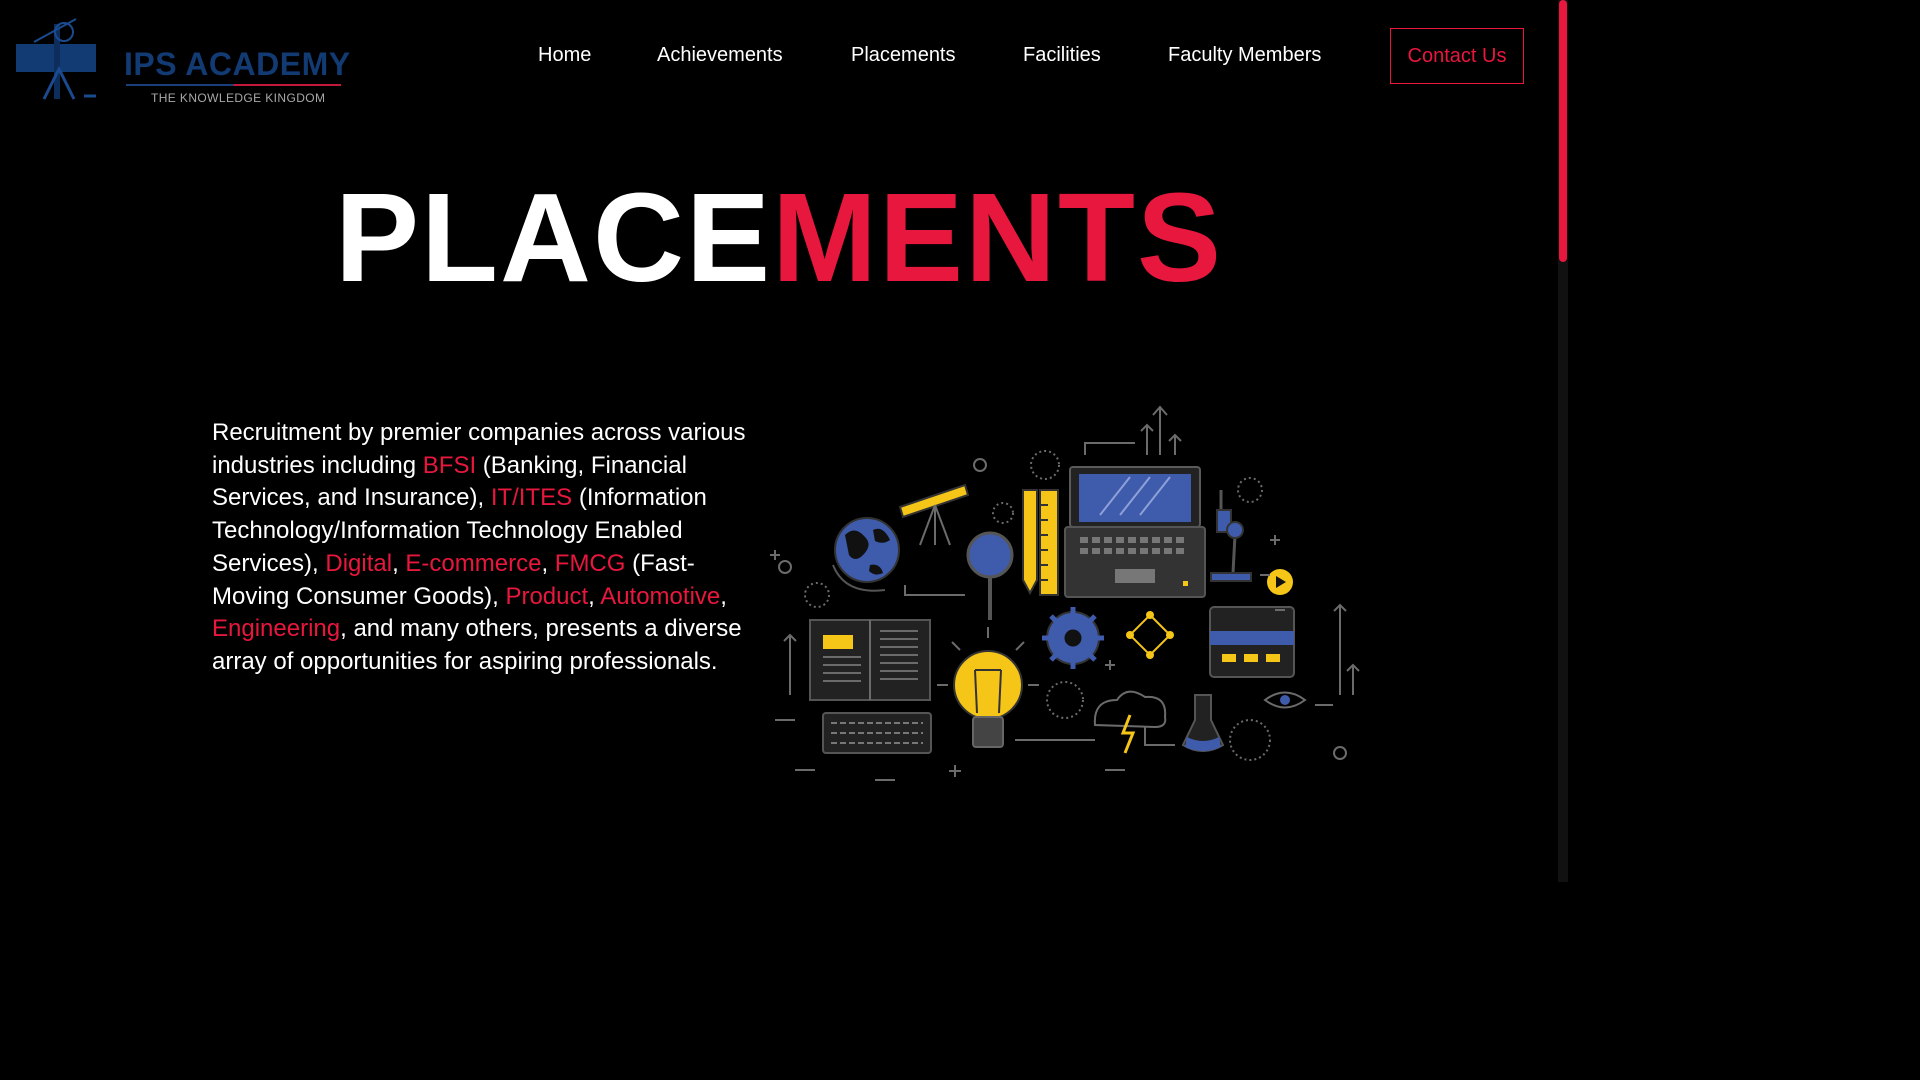 The image size is (1920, 1080). I want to click on nav-placements: Placements, so click(903, 55).